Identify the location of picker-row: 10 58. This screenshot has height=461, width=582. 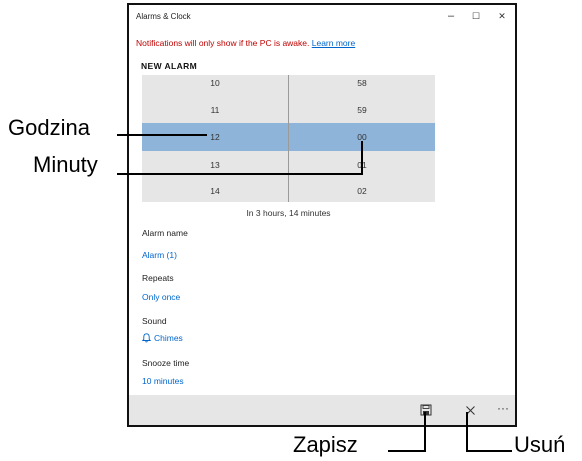
(288, 86).